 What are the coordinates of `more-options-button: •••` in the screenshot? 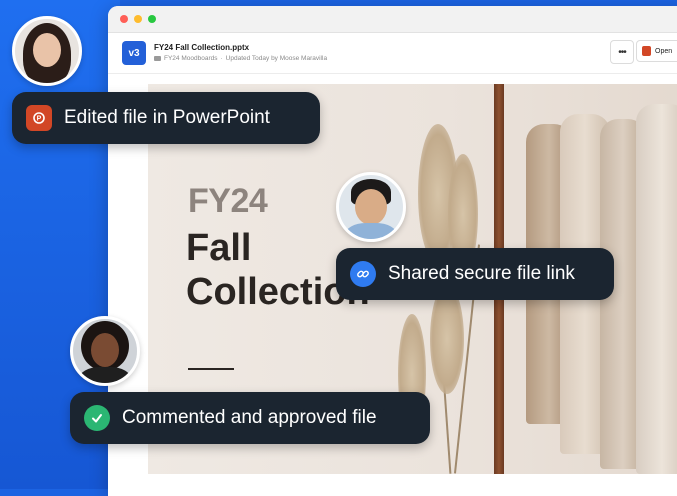 It's located at (622, 52).